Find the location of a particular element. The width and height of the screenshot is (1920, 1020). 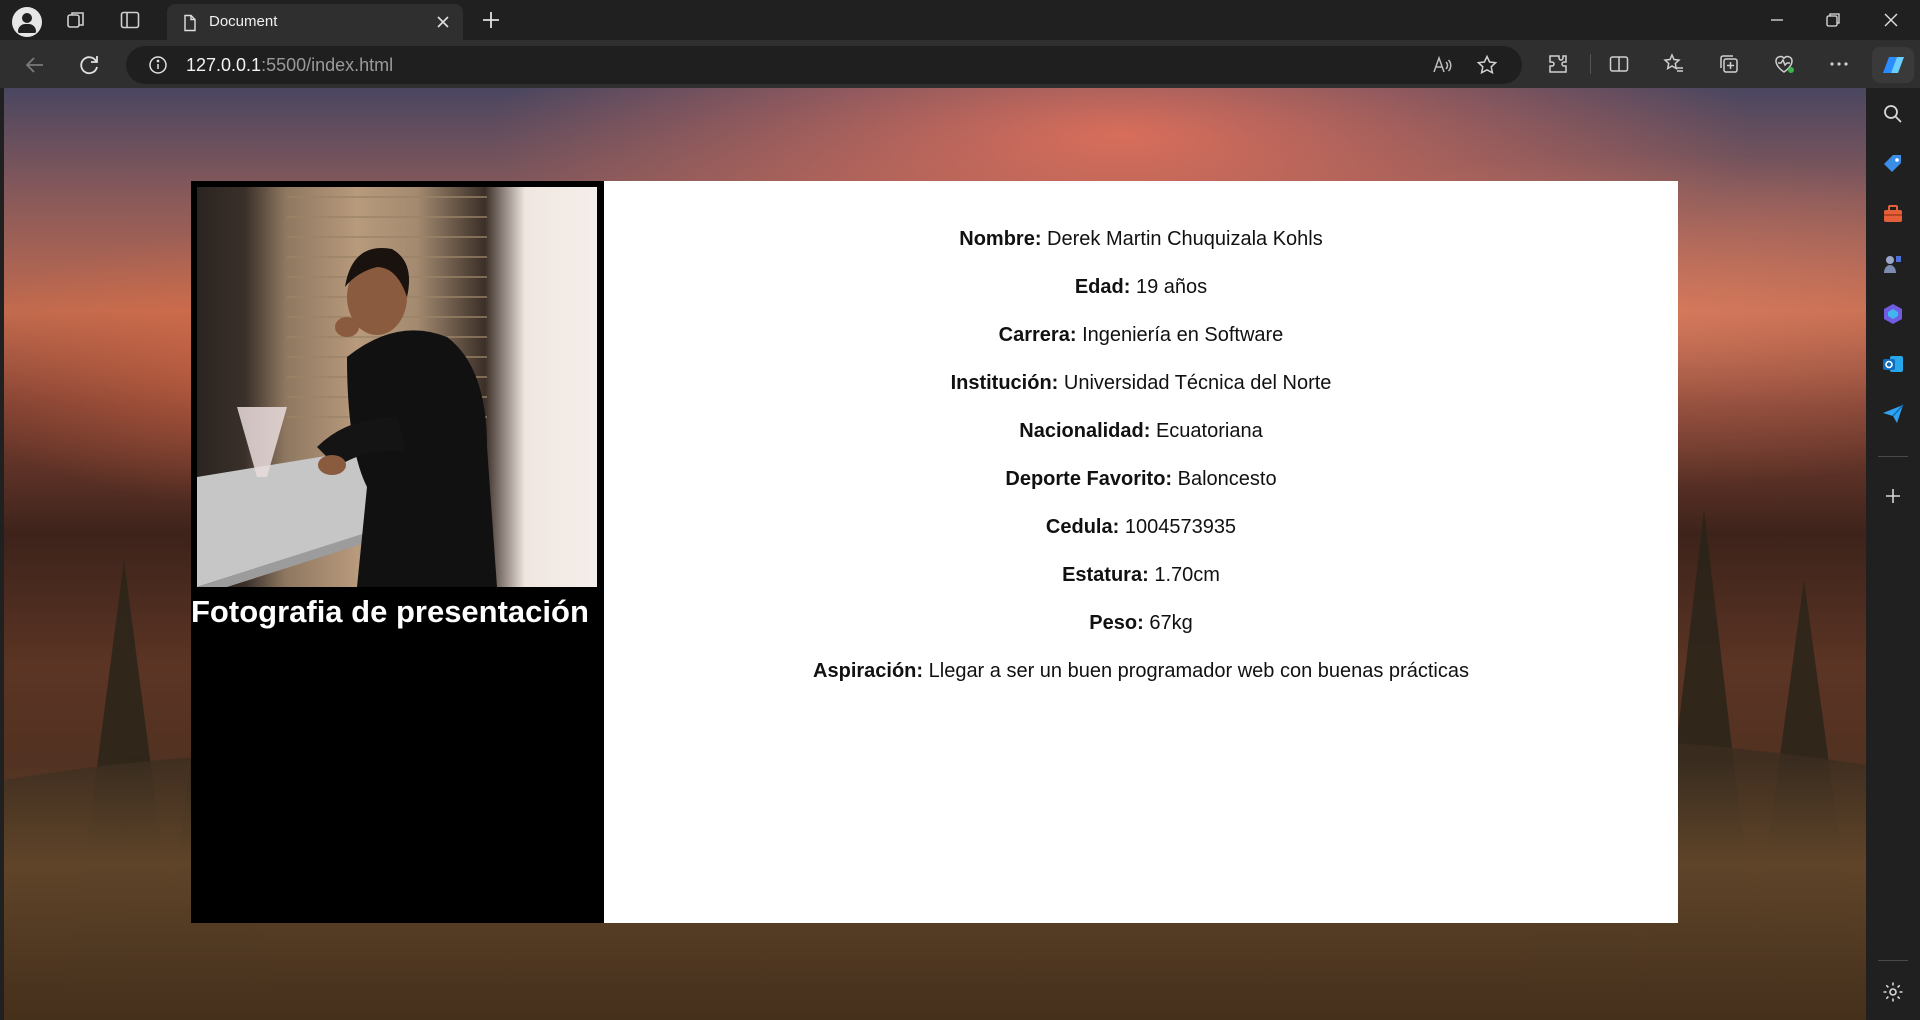

field-value: Derek Martin Chuquizala Kohls is located at coordinates (1185, 239).